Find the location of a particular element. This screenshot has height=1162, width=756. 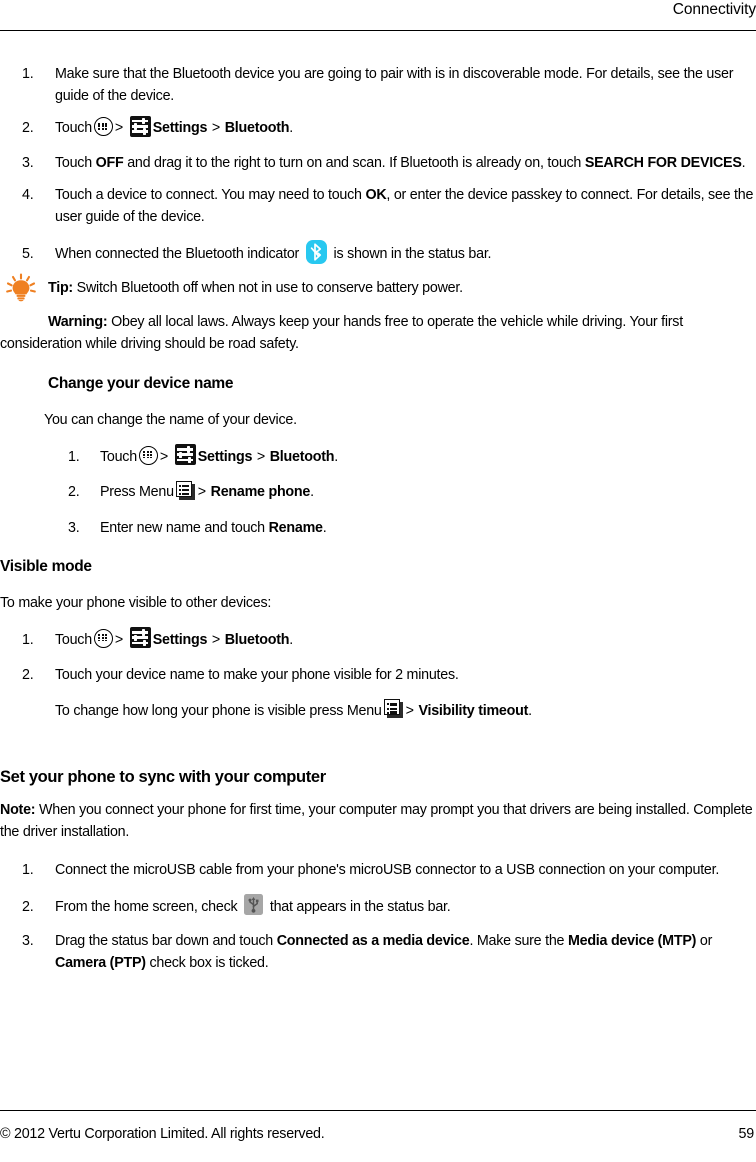

warning-label: Warning: is located at coordinates (78, 322).